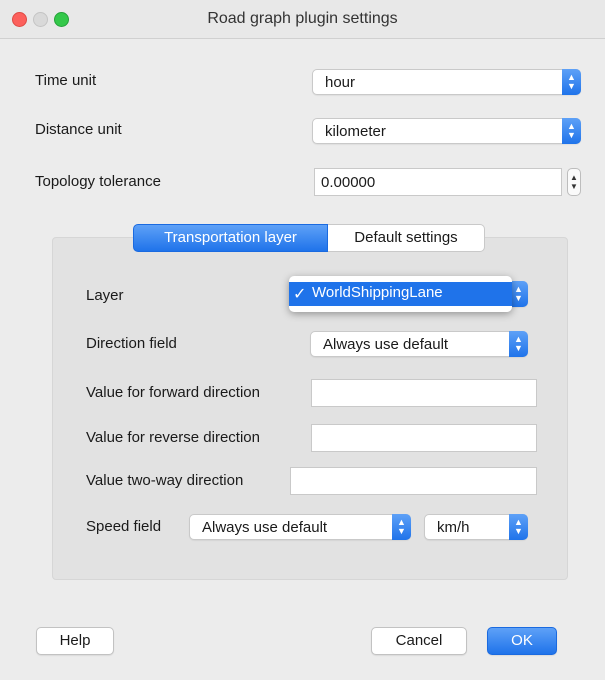  Describe the element at coordinates (386, 344) in the screenshot. I see `direction-field-value: Always use default` at that location.